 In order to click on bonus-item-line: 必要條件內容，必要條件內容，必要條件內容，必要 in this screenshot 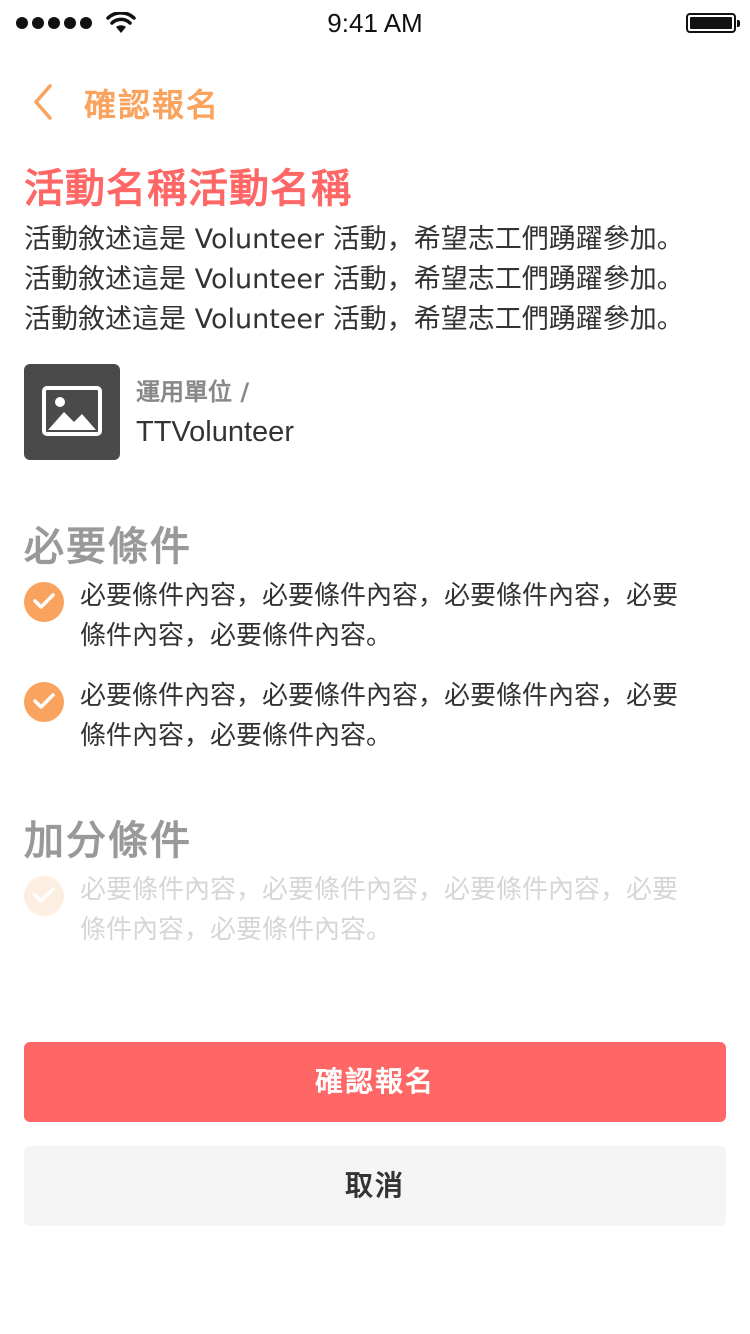, I will do `click(379, 890)`.